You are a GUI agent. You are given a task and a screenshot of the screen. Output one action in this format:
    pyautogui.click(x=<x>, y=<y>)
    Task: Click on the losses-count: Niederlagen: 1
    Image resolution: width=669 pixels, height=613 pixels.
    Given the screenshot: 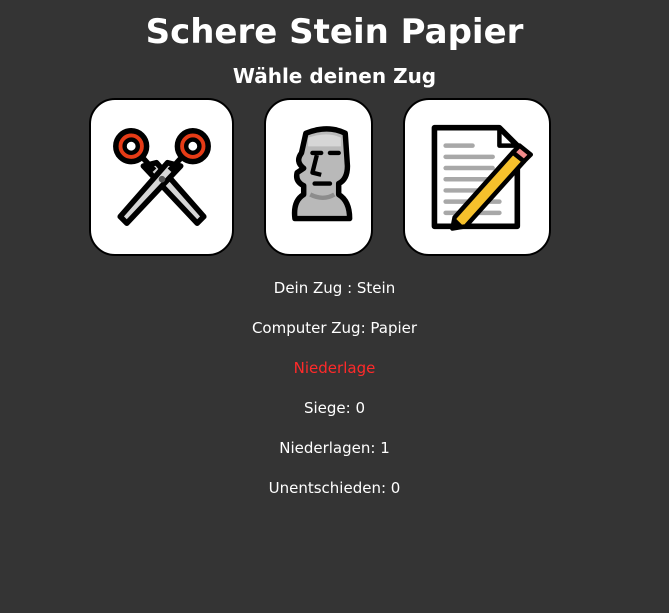 What is the action you would take?
    pyautogui.click(x=334, y=448)
    